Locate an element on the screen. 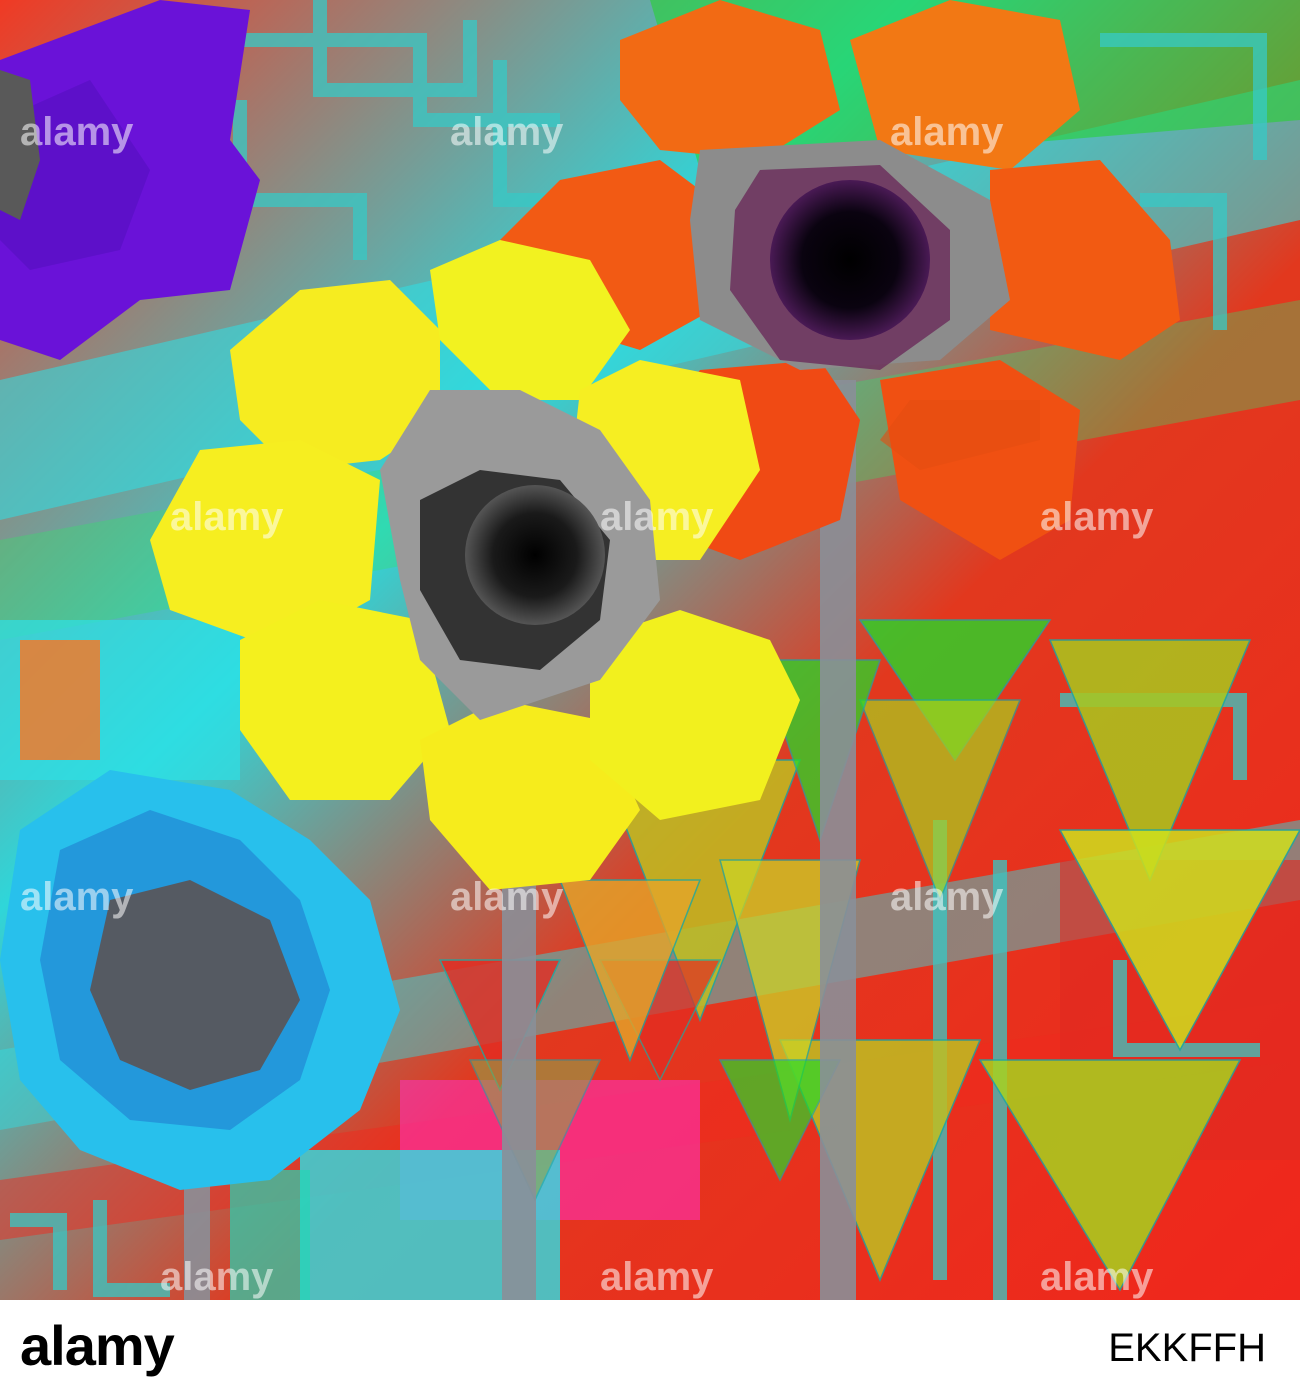 The height and width of the screenshot is (1390, 1300). alamy-logo: alamy is located at coordinates (97, 1345).